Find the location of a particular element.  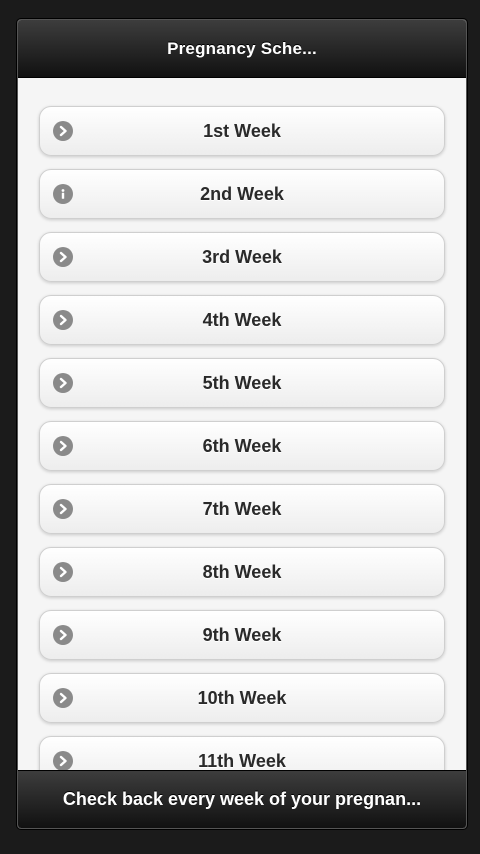

list-item-label: 2nd Week is located at coordinates (242, 193).